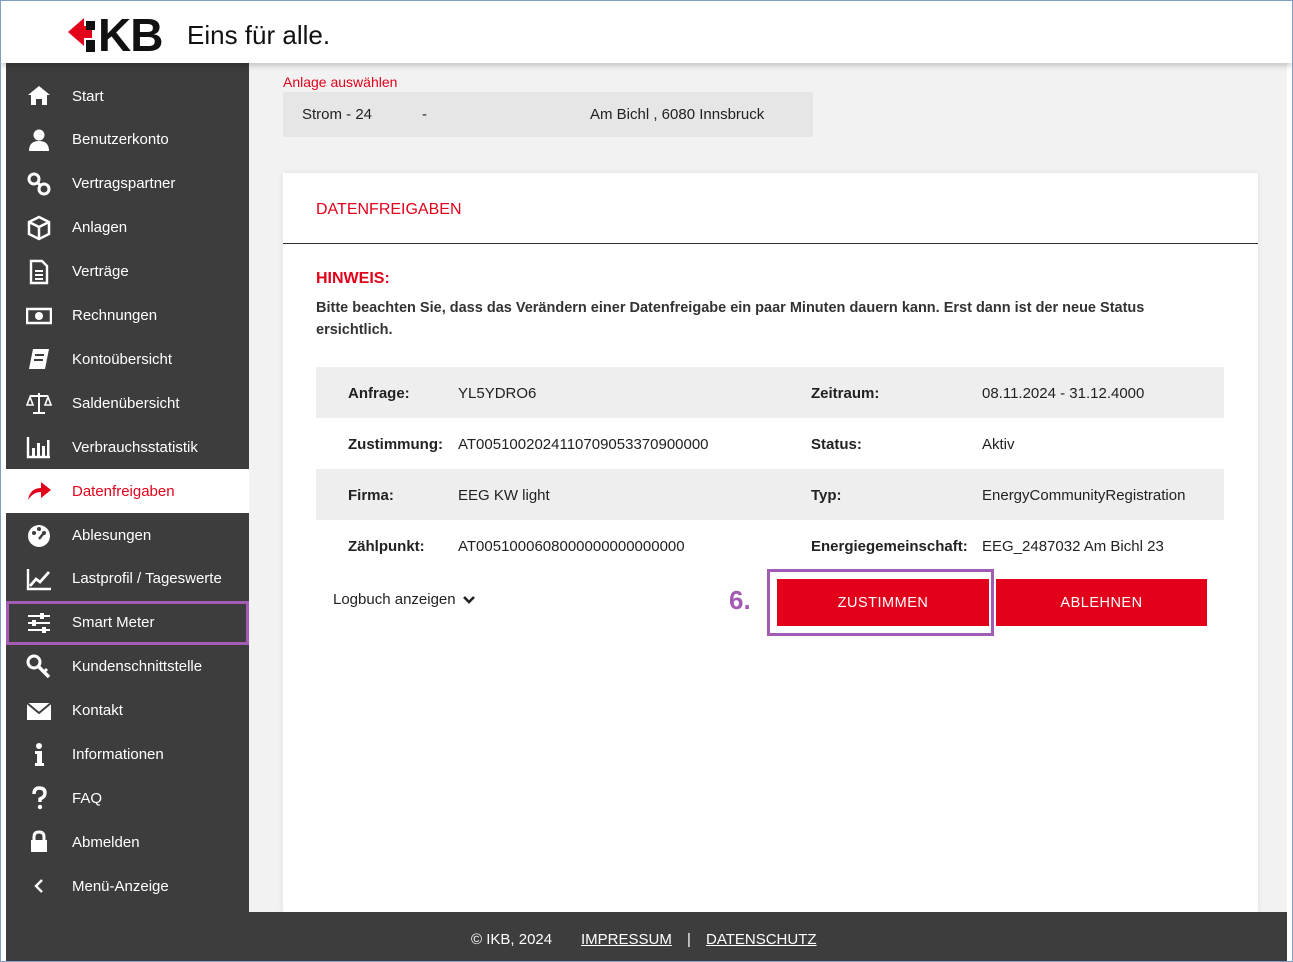 The height and width of the screenshot is (962, 1293). Describe the element at coordinates (845, 393) in the screenshot. I see `row-key: Zeitraum:` at that location.